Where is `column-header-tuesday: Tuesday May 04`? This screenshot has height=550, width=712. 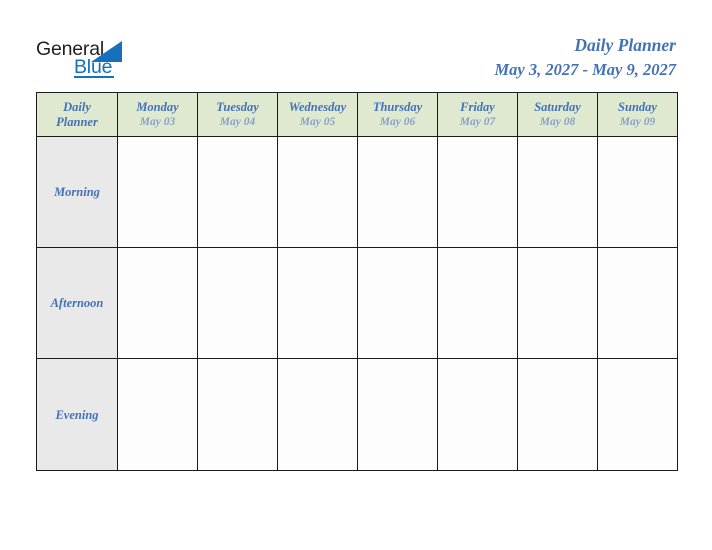 column-header-tuesday: Tuesday May 04 is located at coordinates (237, 114).